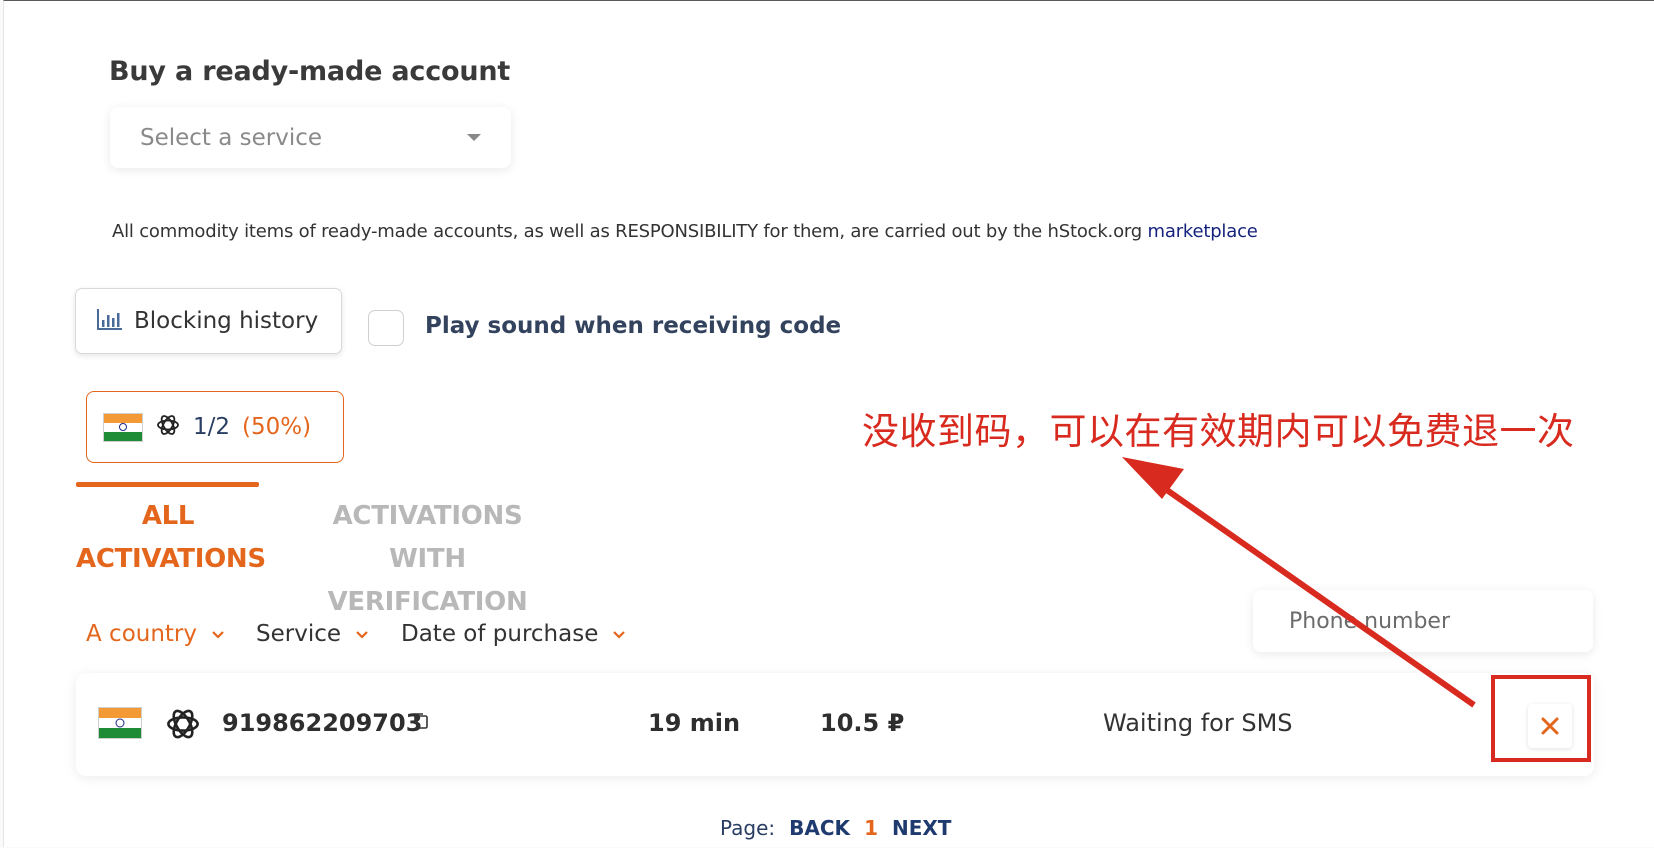  I want to click on pagination-back: BACK, so click(819, 828).